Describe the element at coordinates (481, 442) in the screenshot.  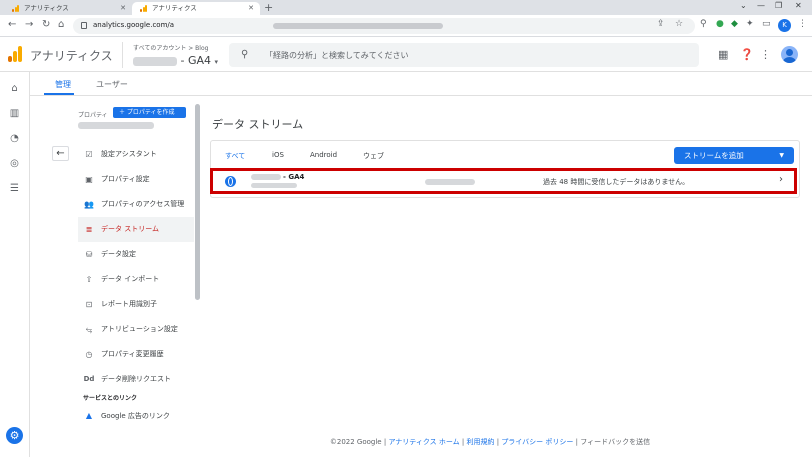
I see `footer-link-terms: 利用規約` at that location.